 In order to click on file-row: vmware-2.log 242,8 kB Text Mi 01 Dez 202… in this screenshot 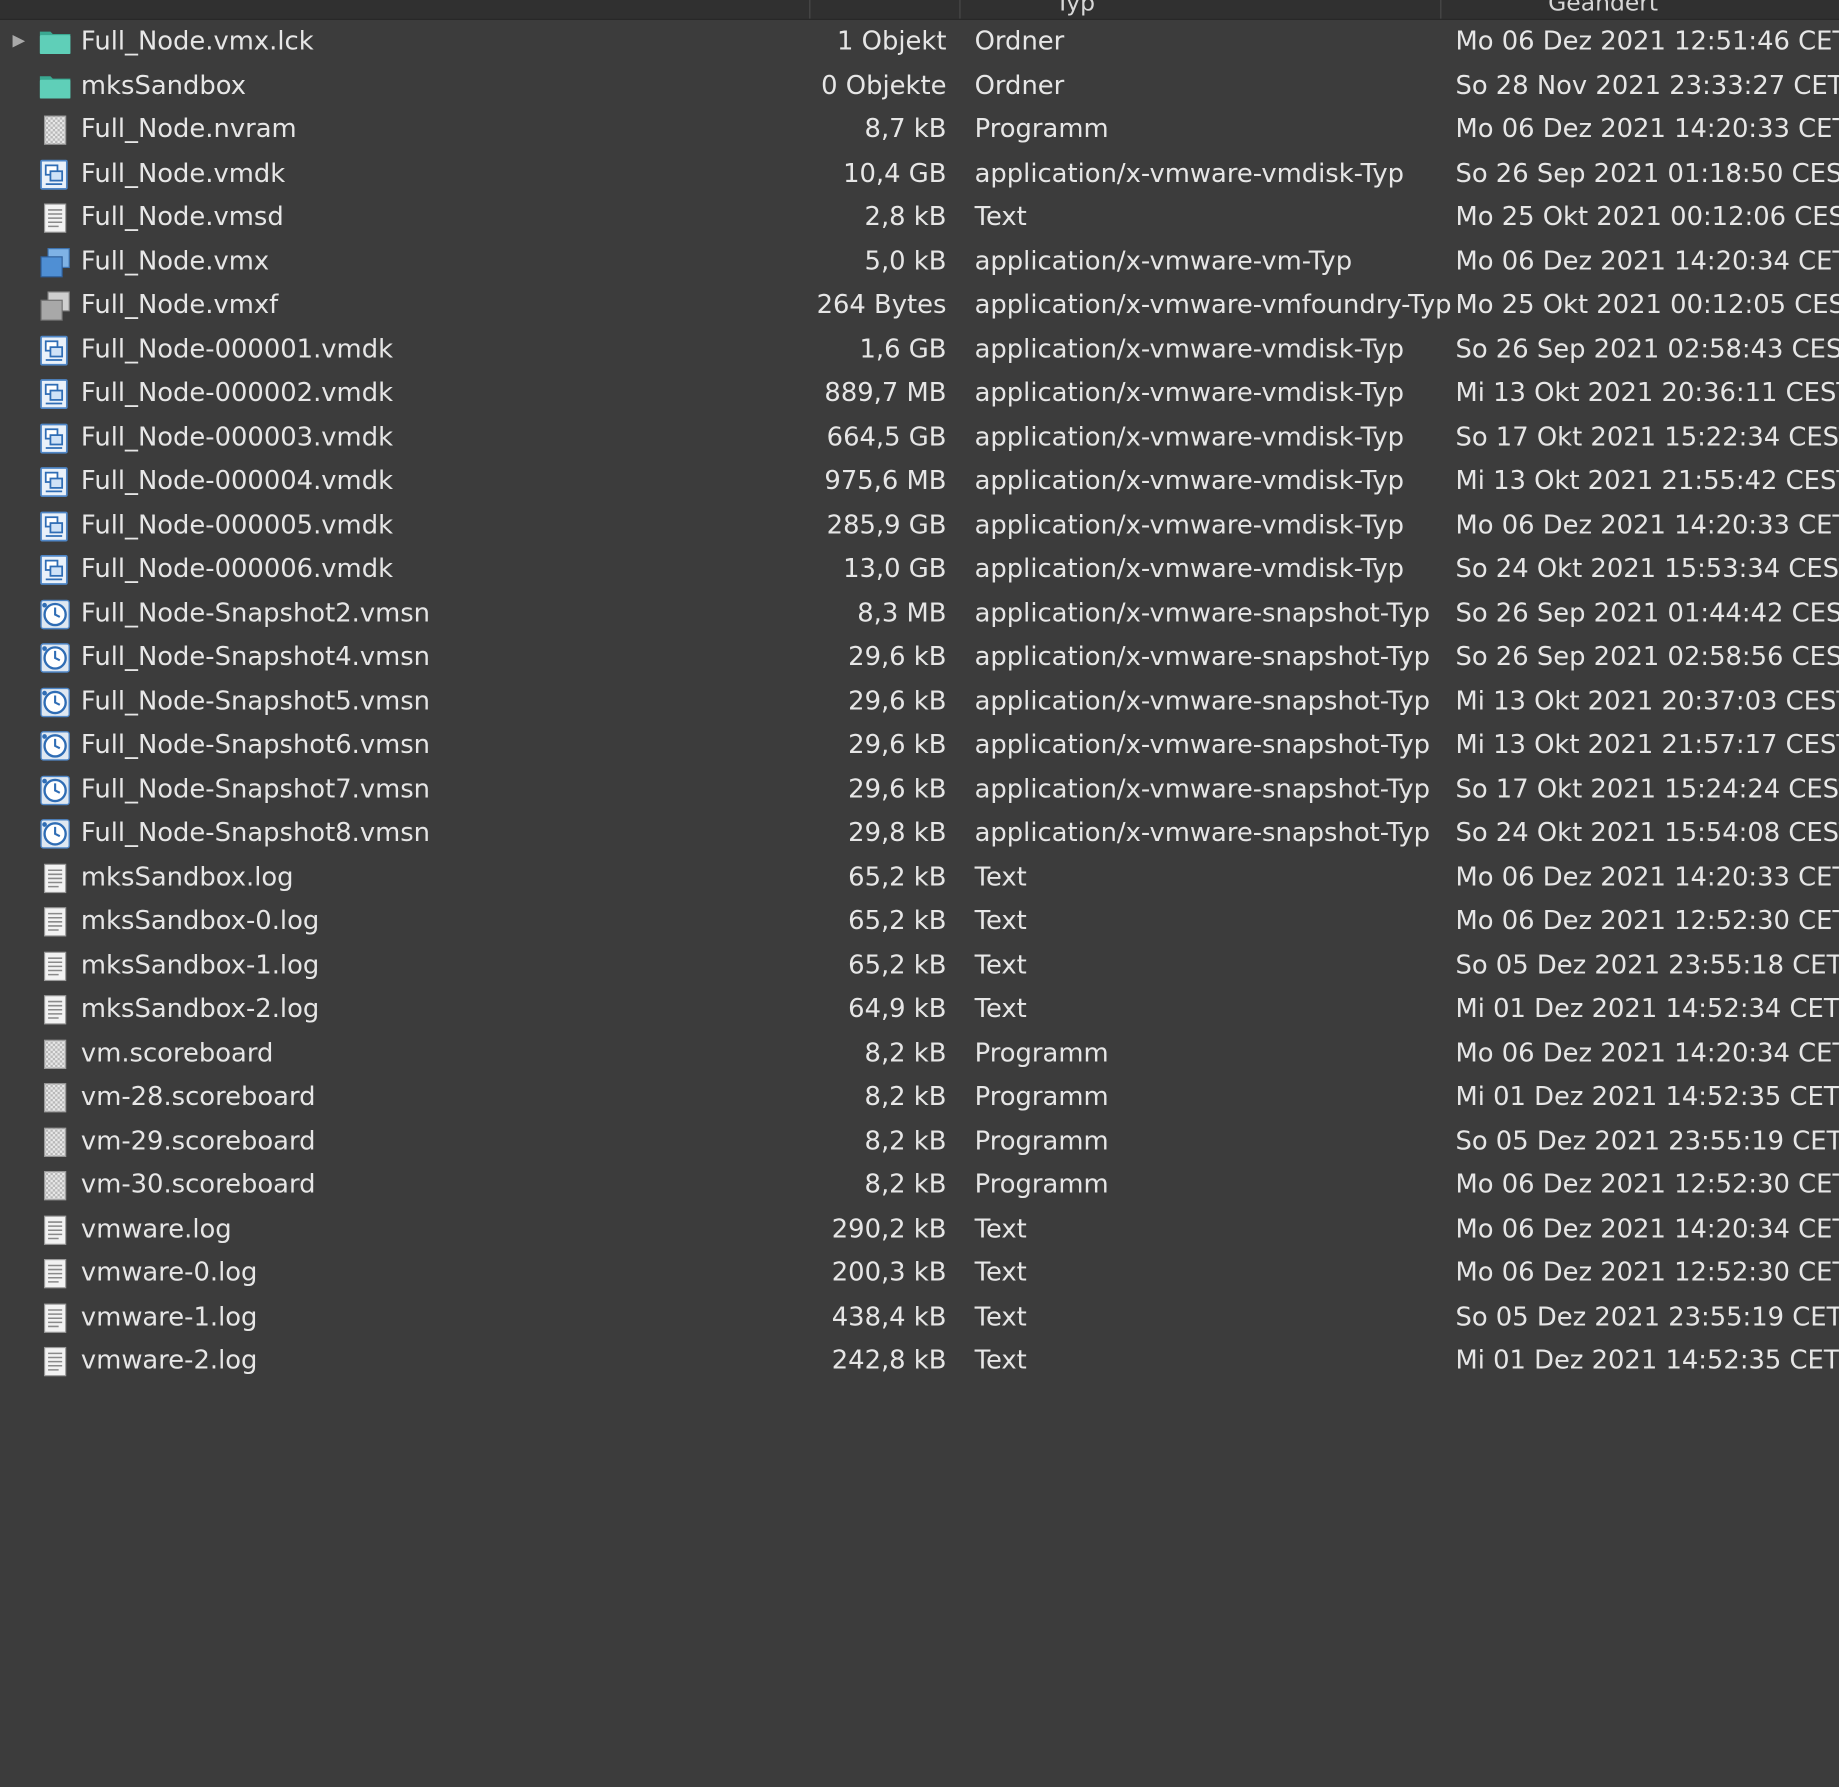, I will do `click(919, 1361)`.